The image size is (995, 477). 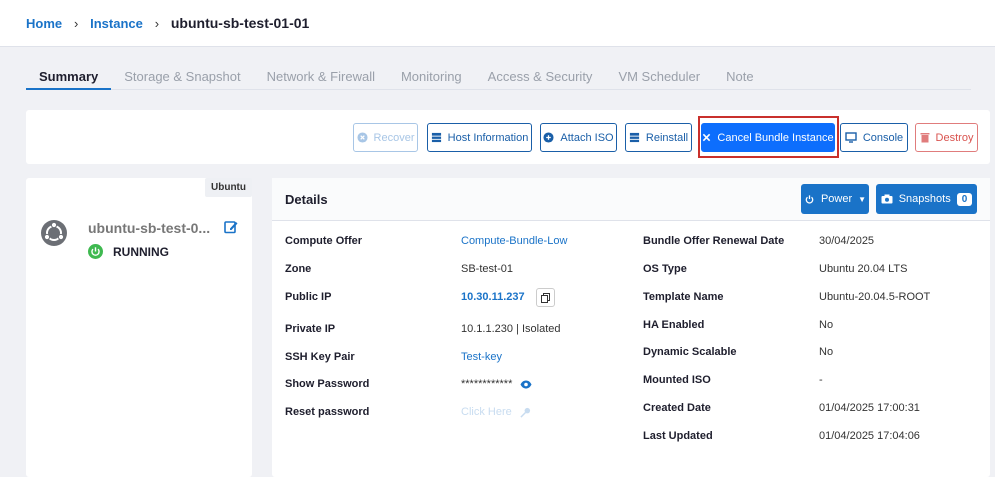 What do you see at coordinates (228, 187) in the screenshot?
I see `os-badge: Ubuntu` at bounding box center [228, 187].